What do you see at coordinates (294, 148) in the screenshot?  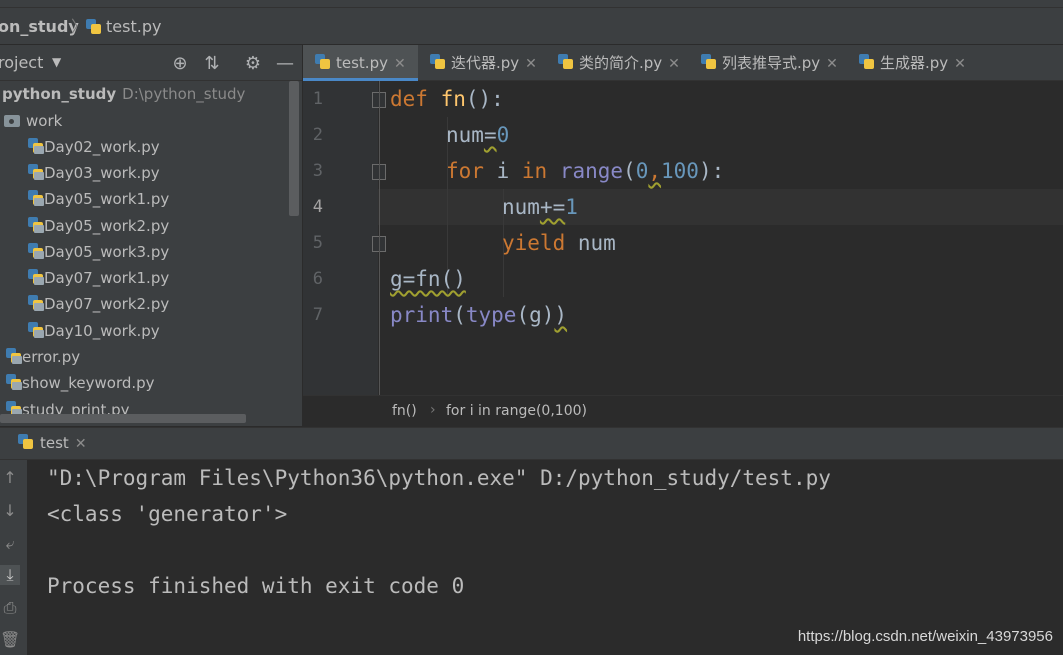 I see `tree-vertical-scrollbar` at bounding box center [294, 148].